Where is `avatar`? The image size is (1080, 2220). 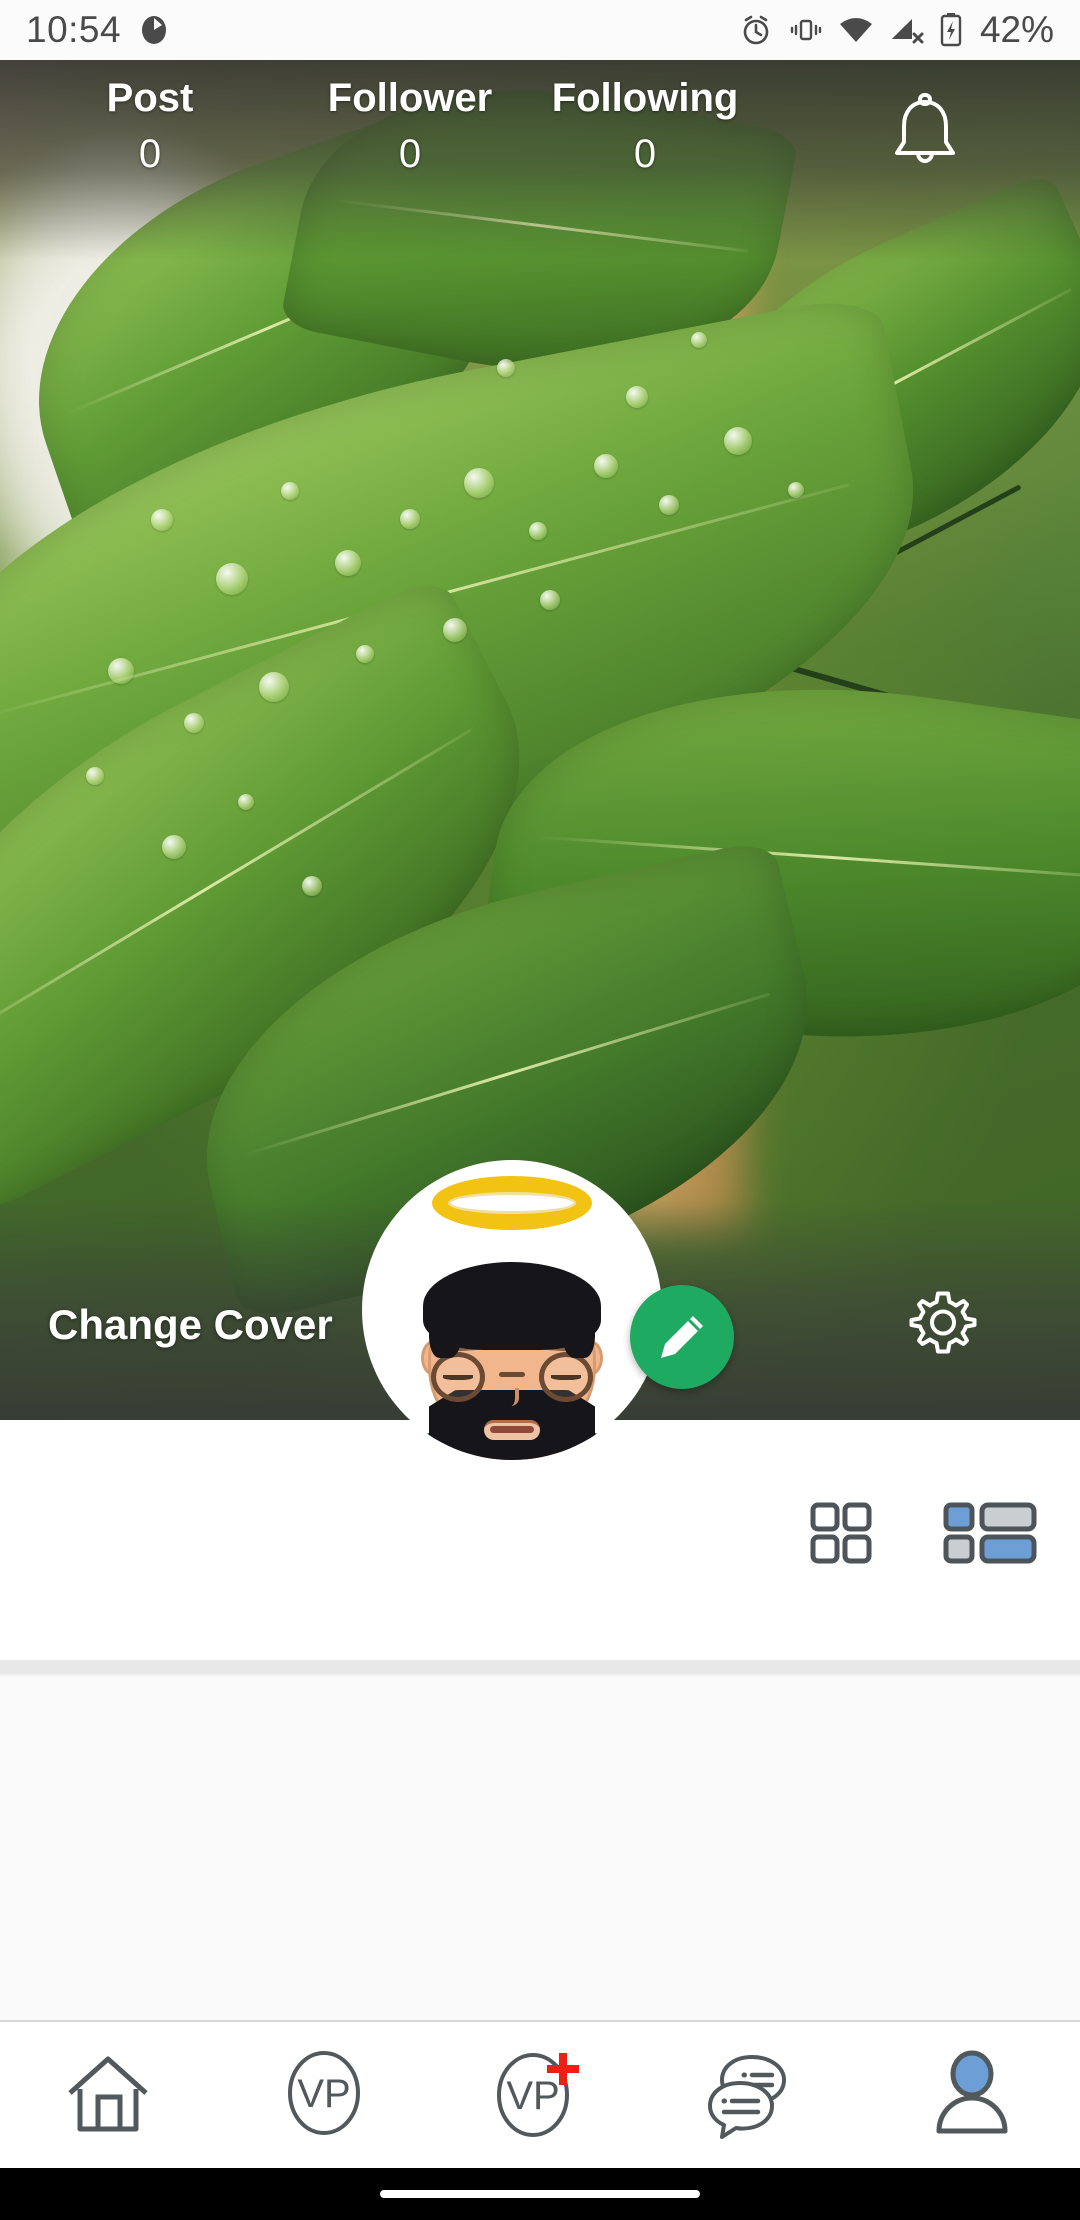 avatar is located at coordinates (512, 1310).